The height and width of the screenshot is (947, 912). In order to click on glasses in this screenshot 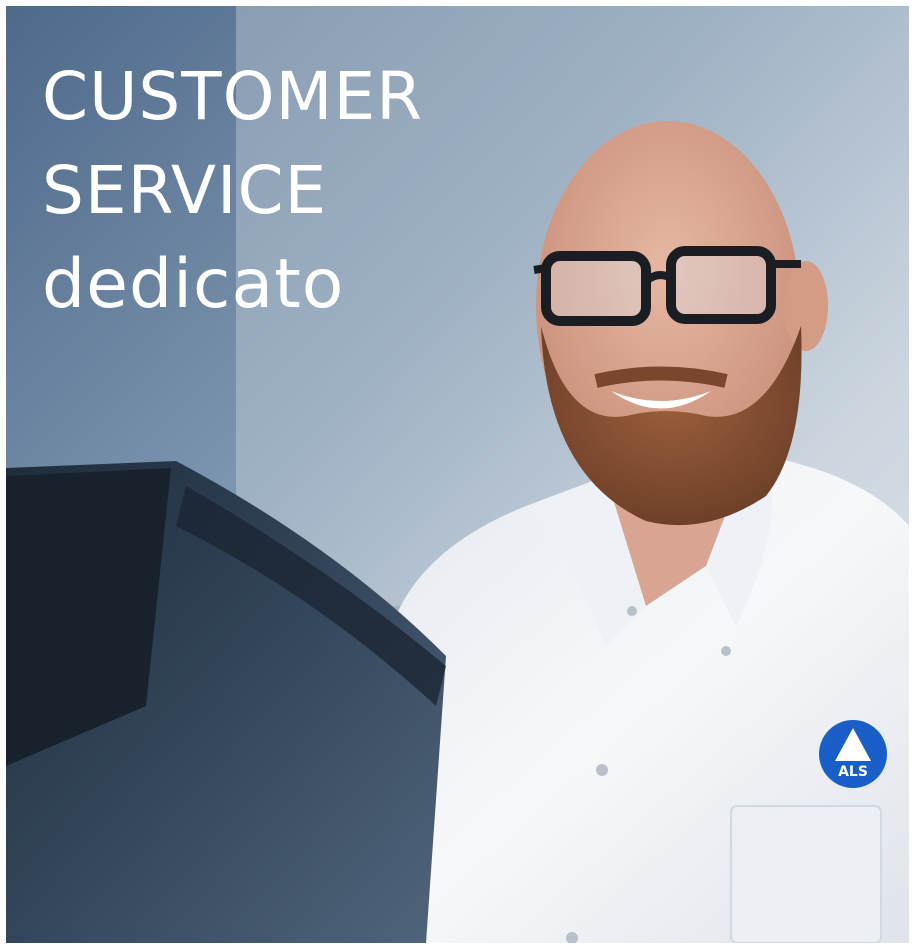, I will do `click(667, 286)`.